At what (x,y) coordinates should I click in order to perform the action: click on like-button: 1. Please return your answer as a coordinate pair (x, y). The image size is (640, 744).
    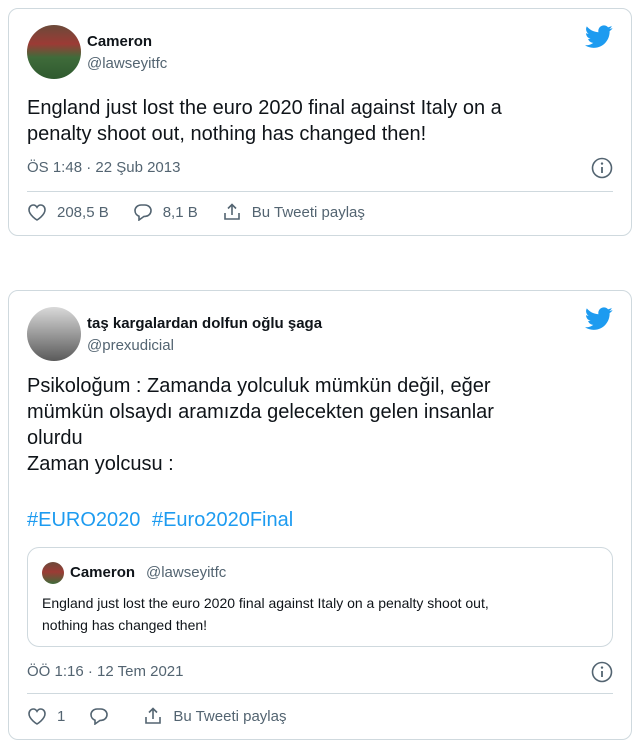
    Looking at the image, I should click on (46, 716).